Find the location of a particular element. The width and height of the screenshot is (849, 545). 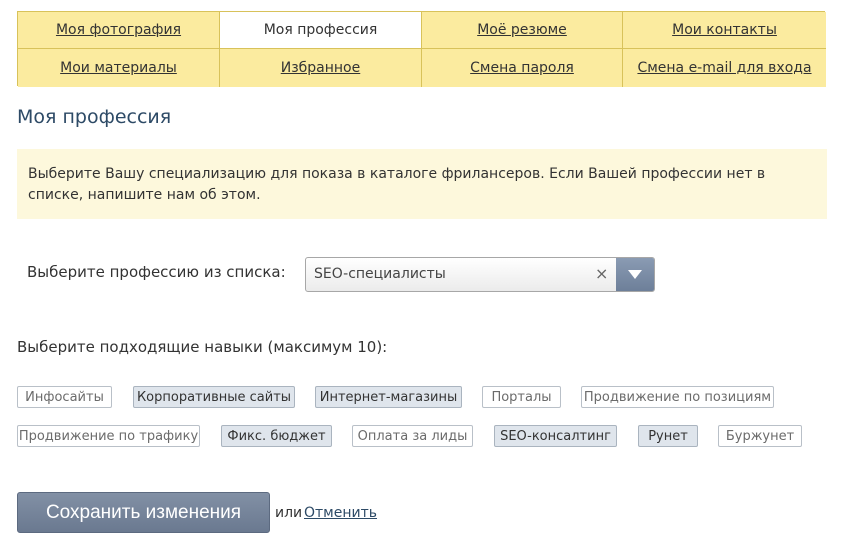

skill-chip-online-stores: Интернет-магазины is located at coordinates (388, 397).